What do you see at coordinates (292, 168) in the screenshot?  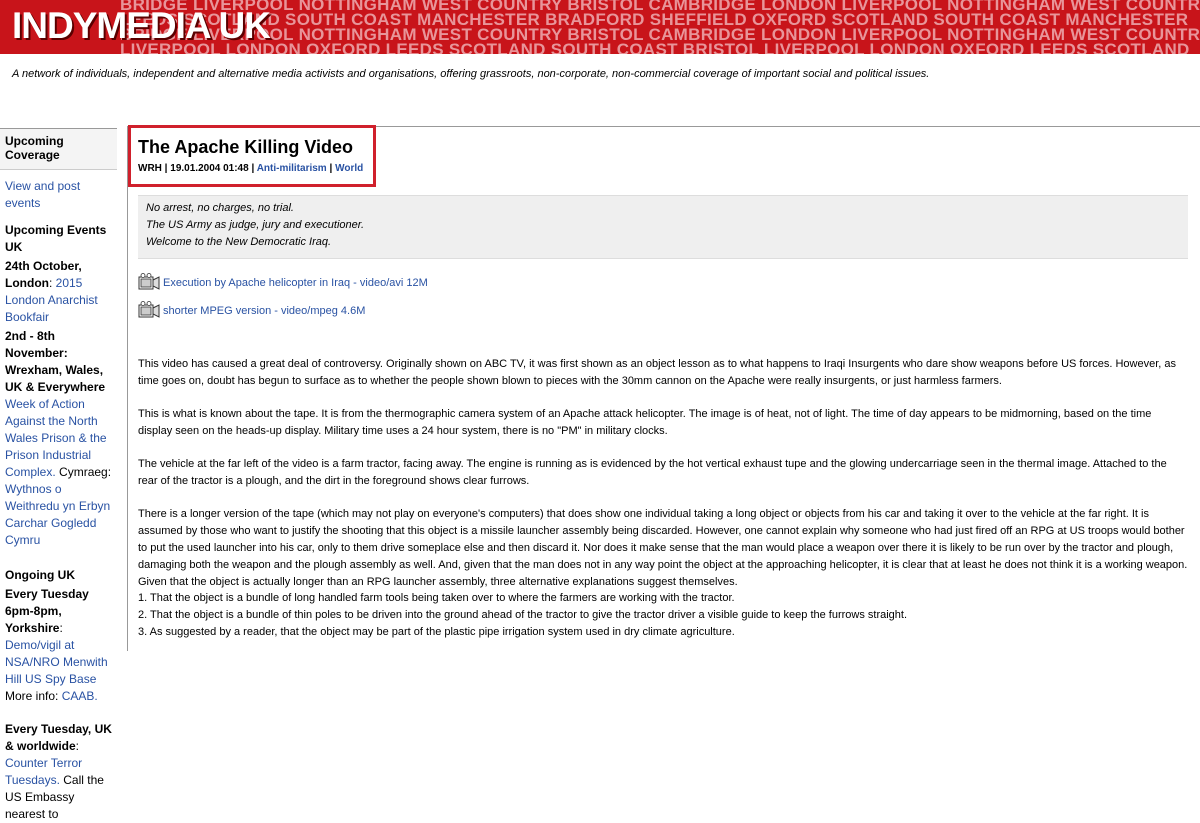 I see `topic-link-anti-militarism: Anti-militarism` at bounding box center [292, 168].